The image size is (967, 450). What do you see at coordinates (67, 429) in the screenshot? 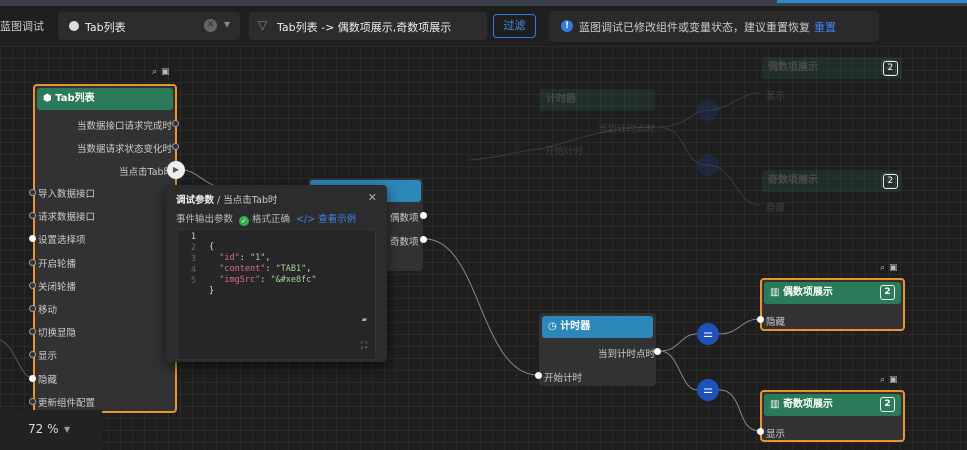
I see `chevron-down-icon: ▼` at bounding box center [67, 429].